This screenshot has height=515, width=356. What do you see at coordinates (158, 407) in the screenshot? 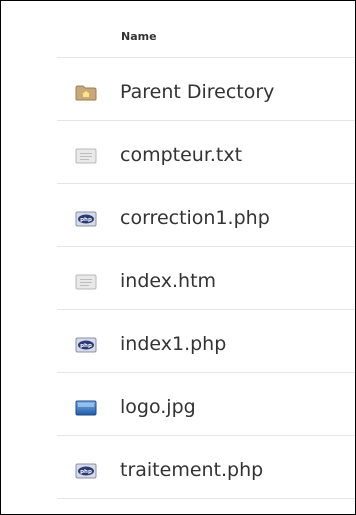
I see `file-link: logo.jpg` at bounding box center [158, 407].